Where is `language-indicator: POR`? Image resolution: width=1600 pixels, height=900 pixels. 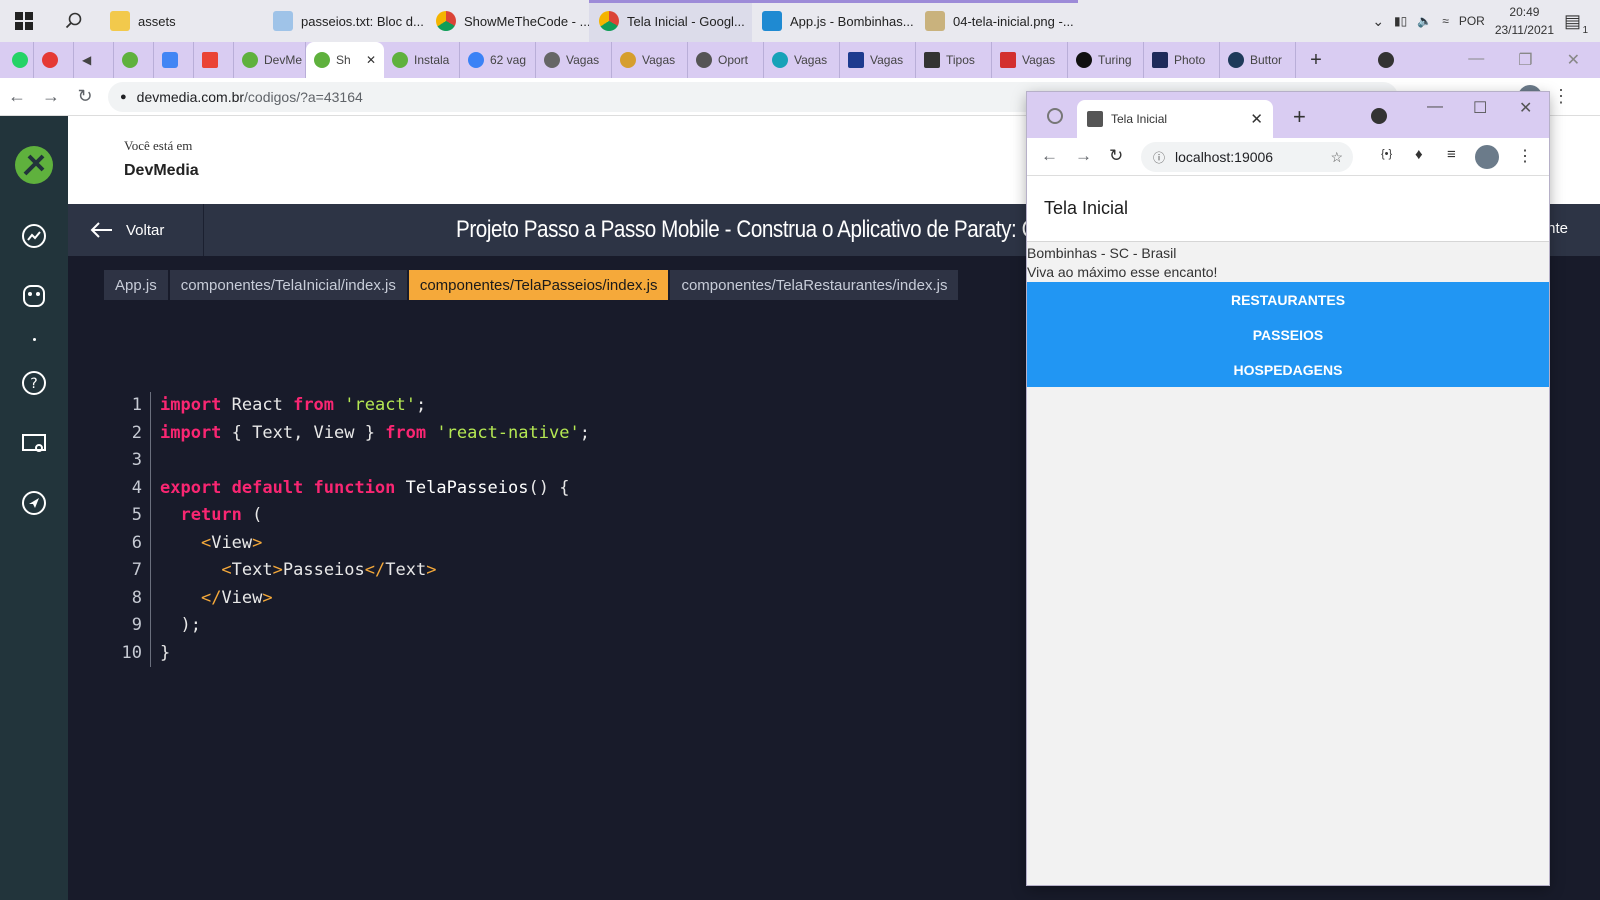 language-indicator: POR is located at coordinates (1472, 21).